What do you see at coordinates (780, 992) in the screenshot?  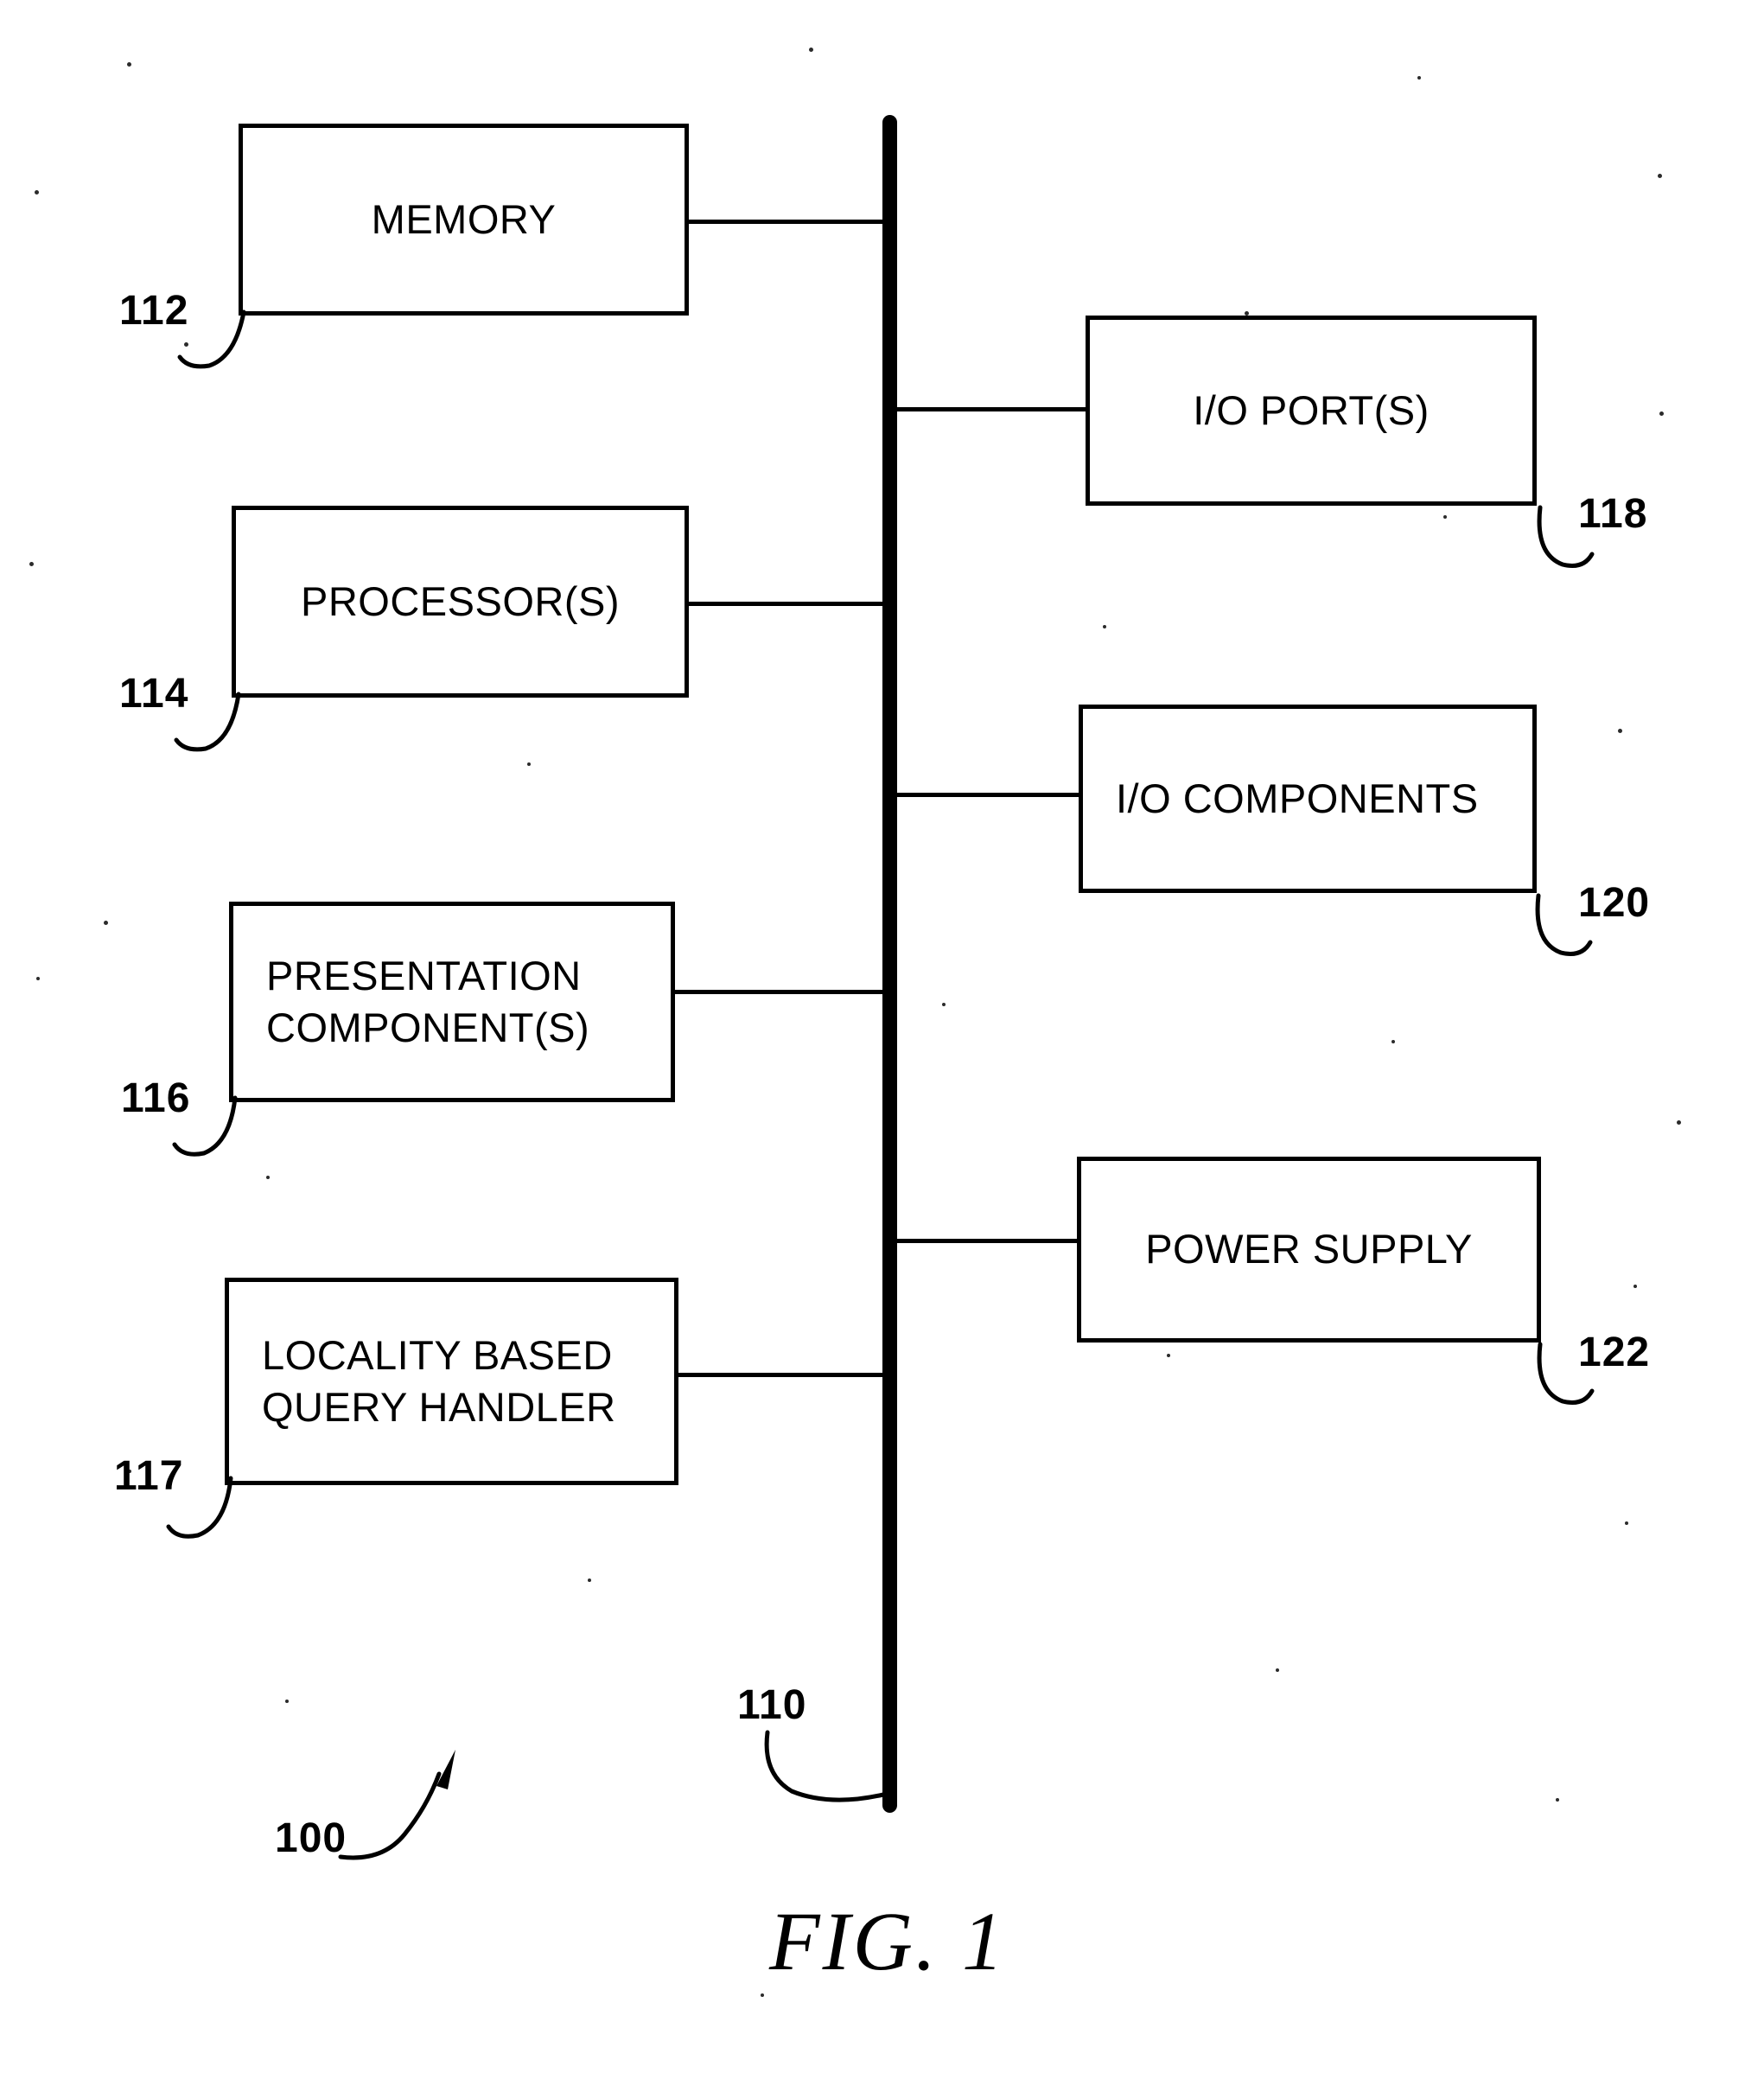 I see `connector-presentation-to-bus` at bounding box center [780, 992].